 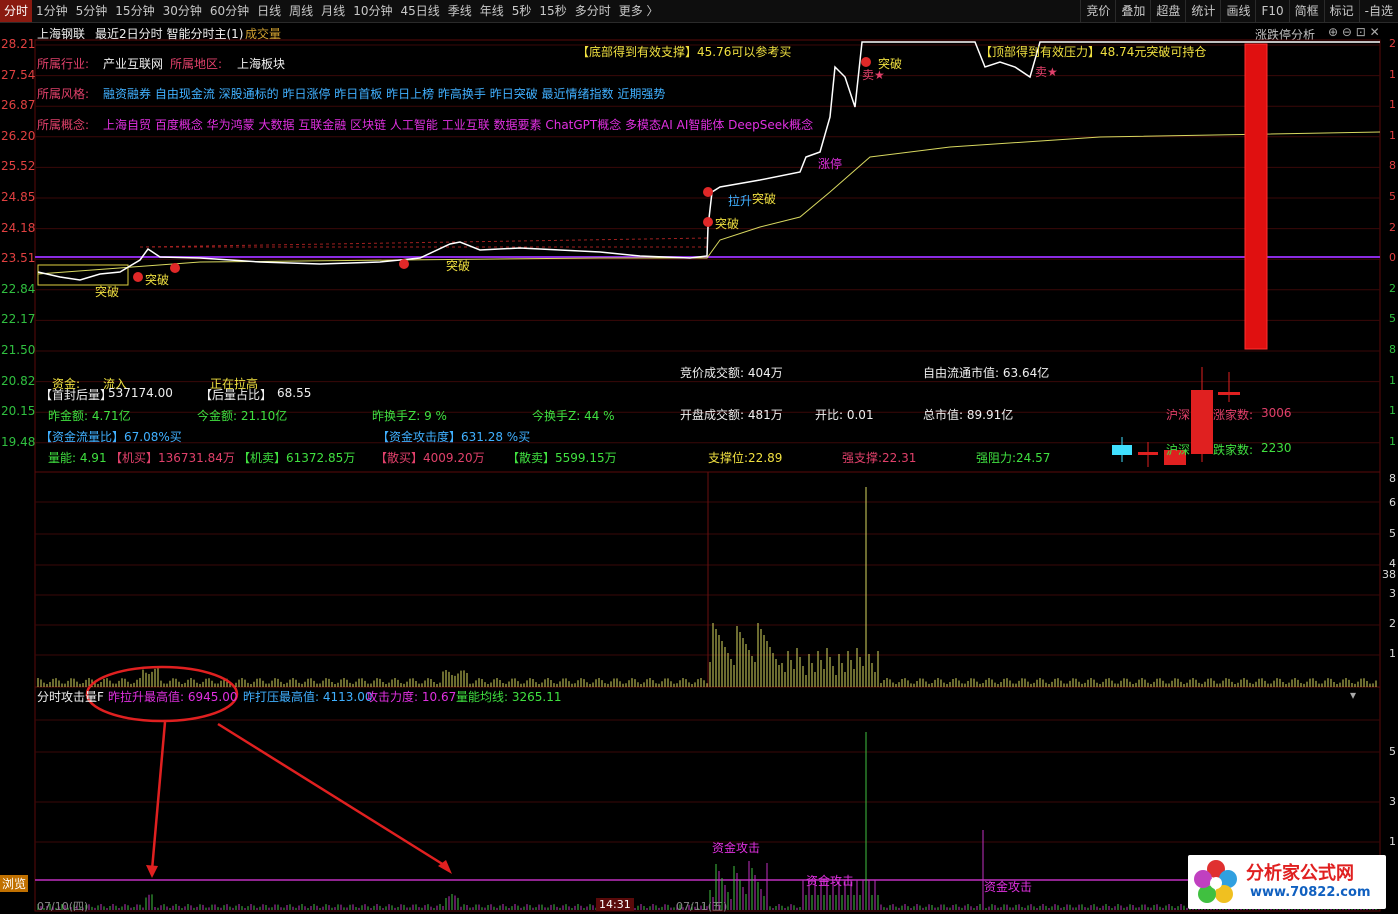 What do you see at coordinates (1392, 478) in the screenshot?
I see `volume-tick: 8` at bounding box center [1392, 478].